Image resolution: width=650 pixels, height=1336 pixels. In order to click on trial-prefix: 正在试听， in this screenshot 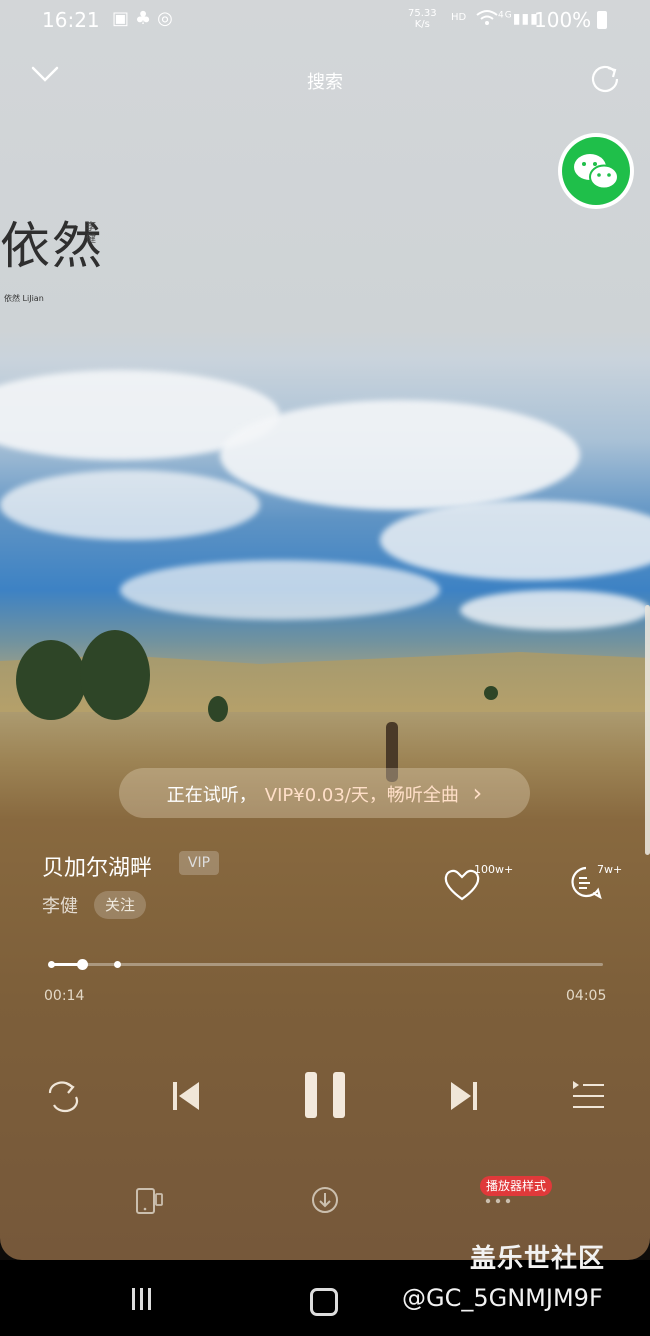, I will do `click(211, 795)`.